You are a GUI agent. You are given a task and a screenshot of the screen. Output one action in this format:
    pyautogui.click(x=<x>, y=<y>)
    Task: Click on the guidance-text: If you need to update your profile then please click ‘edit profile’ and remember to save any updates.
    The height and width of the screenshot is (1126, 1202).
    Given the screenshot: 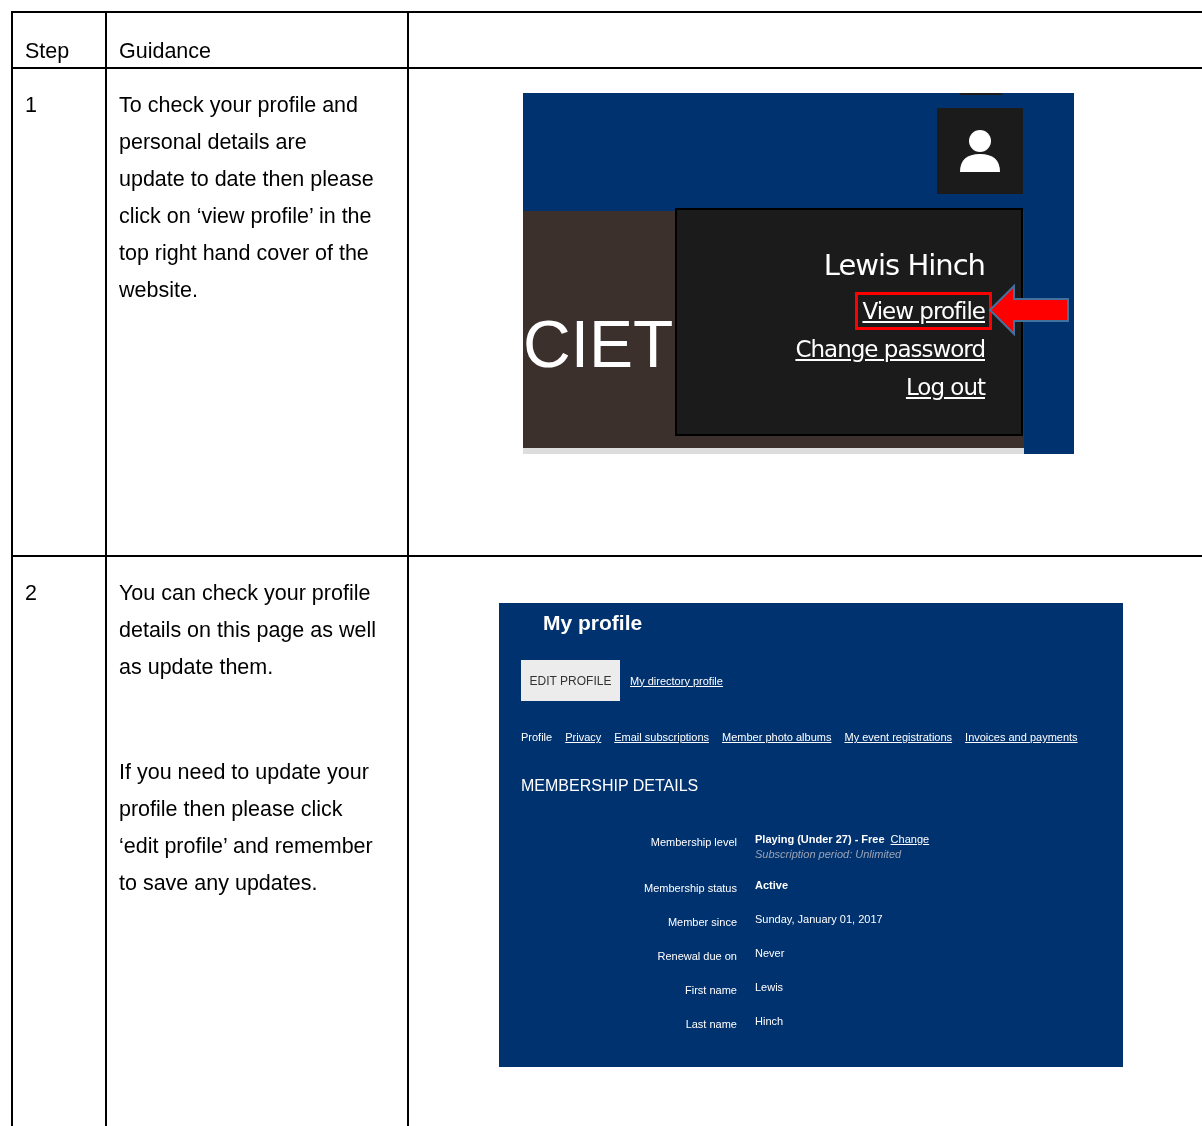 What is the action you would take?
    pyautogui.click(x=246, y=828)
    